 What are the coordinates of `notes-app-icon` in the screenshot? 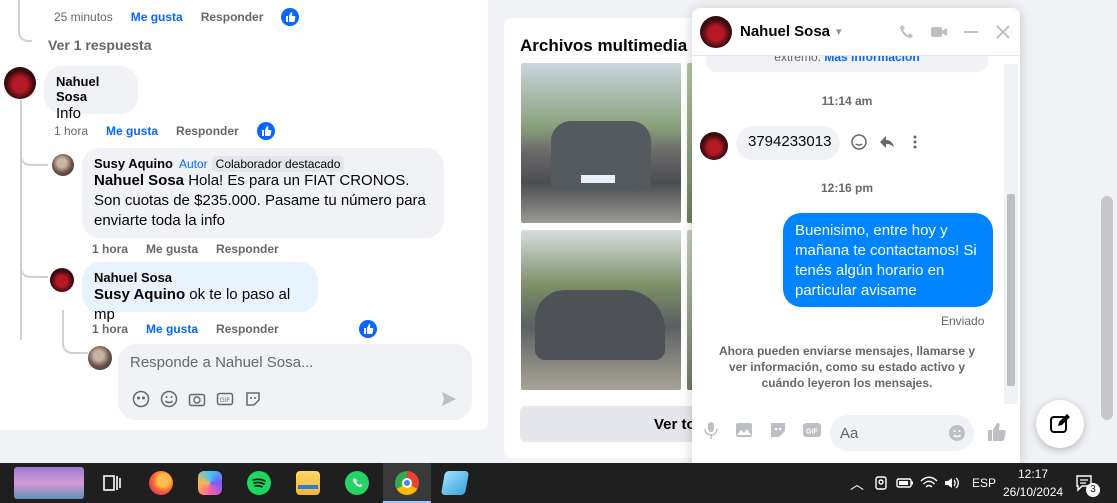 It's located at (455, 483).